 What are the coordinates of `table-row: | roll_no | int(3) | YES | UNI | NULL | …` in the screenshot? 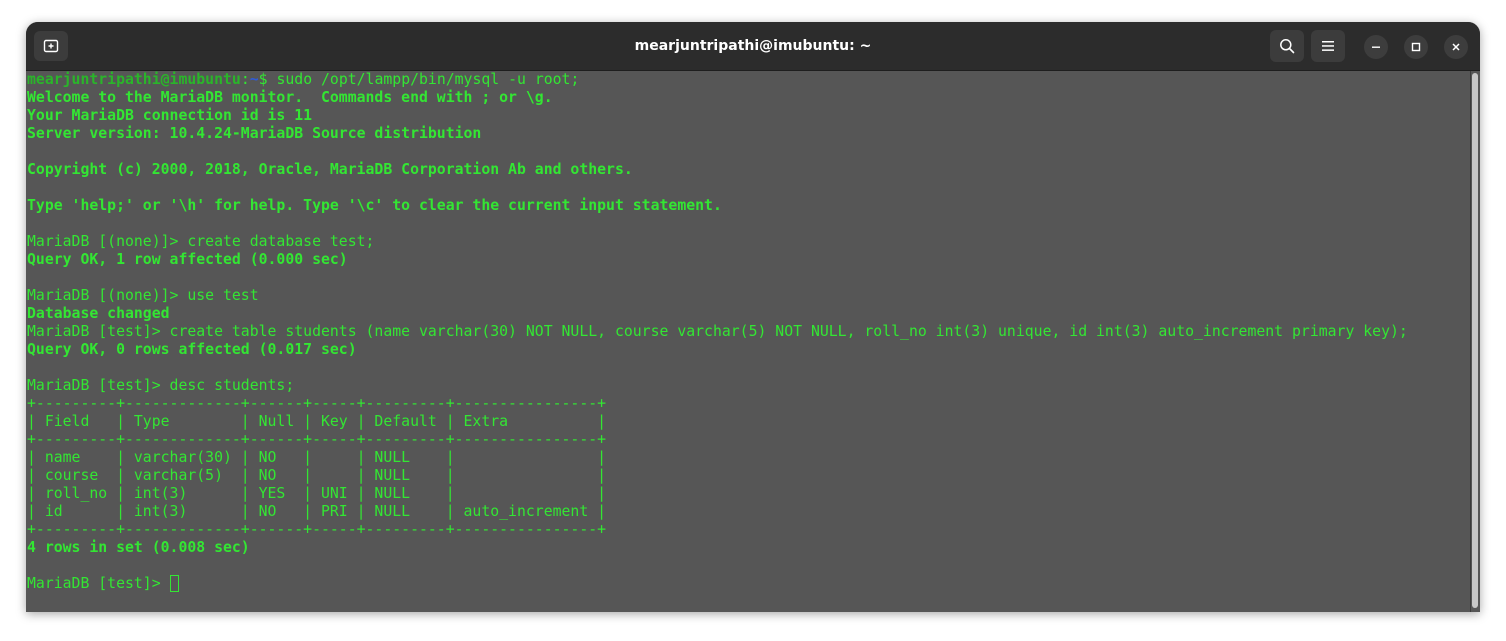 It's located at (317, 493).